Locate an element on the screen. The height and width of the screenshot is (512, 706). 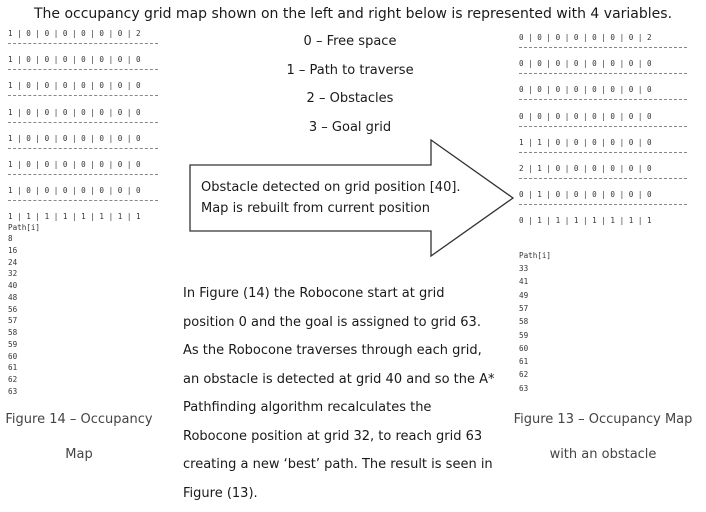
path-index: 48 is located at coordinates (13, 297).